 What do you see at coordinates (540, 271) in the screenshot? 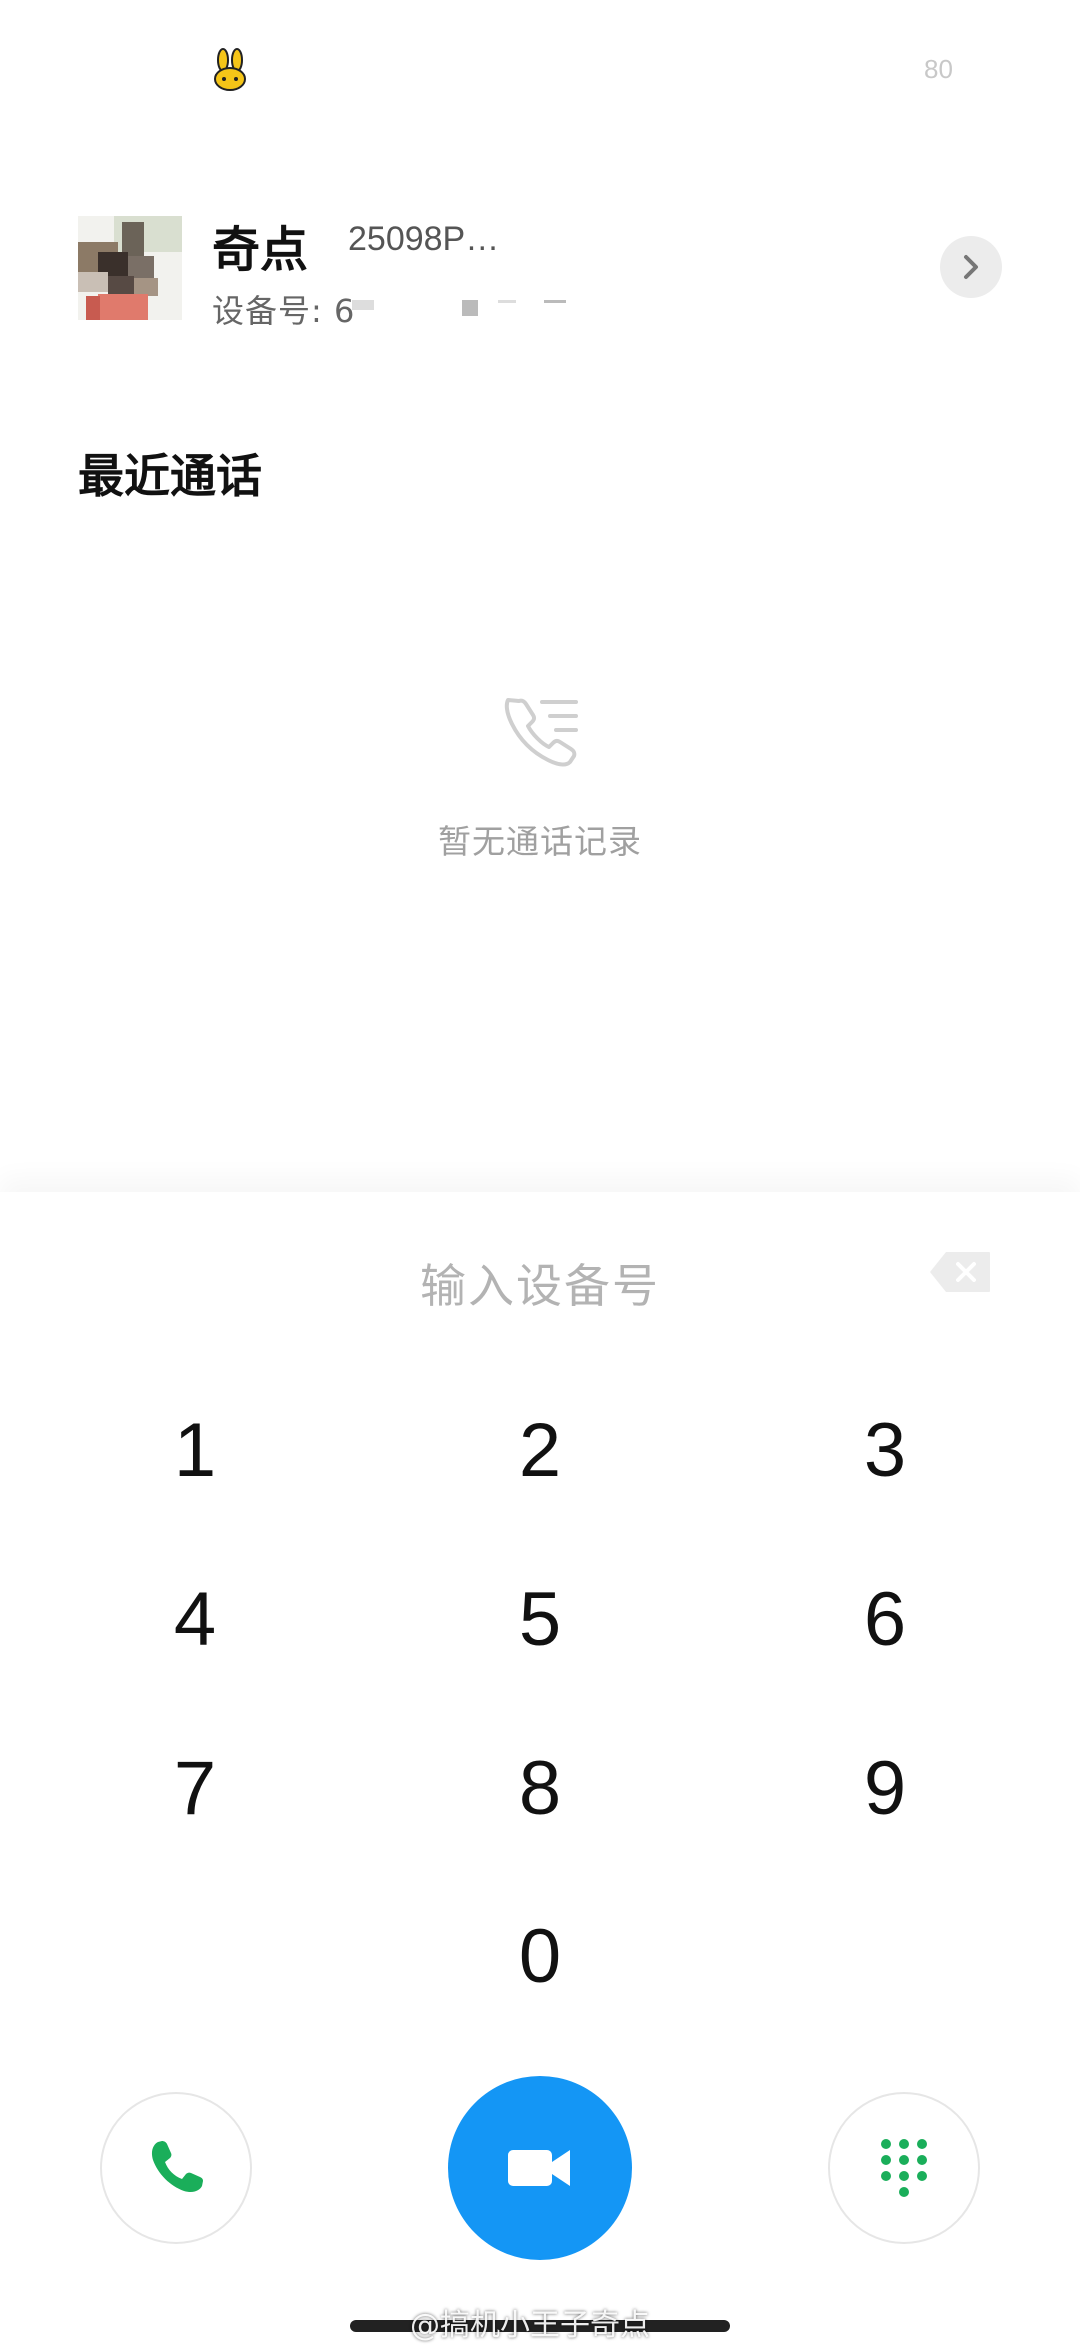
I see `profile-card: 奇点 25098P… 设备号: 6` at bounding box center [540, 271].